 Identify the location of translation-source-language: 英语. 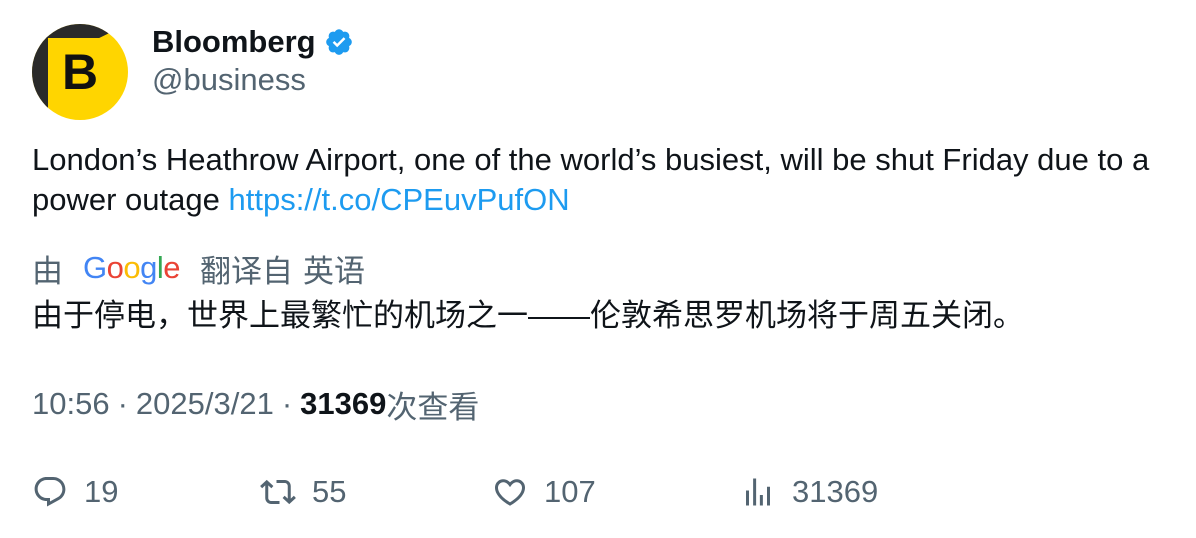
(334, 271).